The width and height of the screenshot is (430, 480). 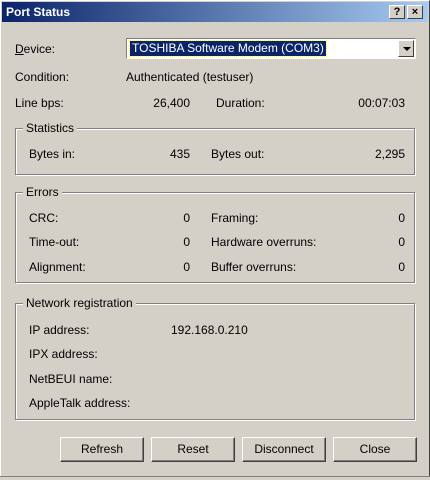 What do you see at coordinates (254, 267) in the screenshot?
I see `buffer-overruns-label: Buffer overruns:` at bounding box center [254, 267].